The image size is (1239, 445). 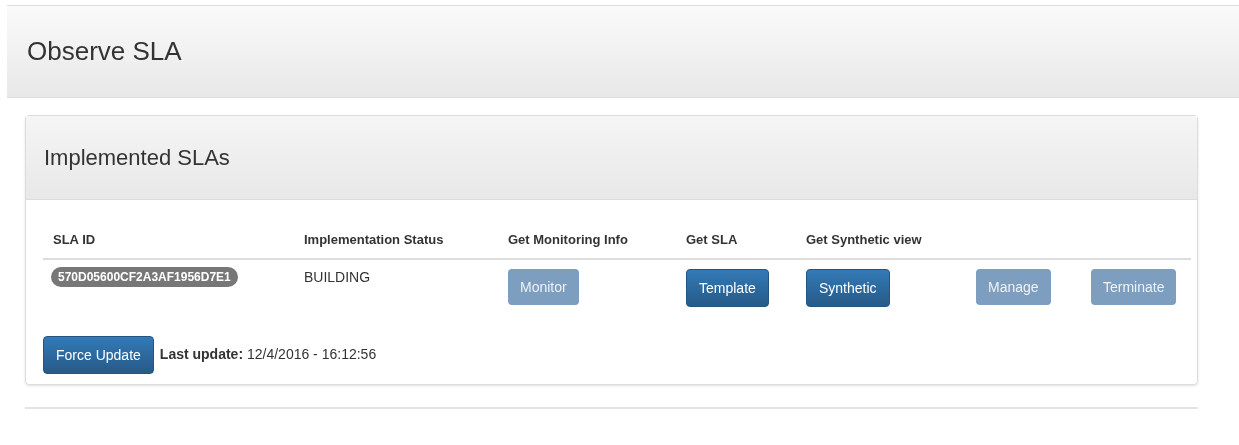 What do you see at coordinates (727, 287) in the screenshot?
I see `action-button: Template` at bounding box center [727, 287].